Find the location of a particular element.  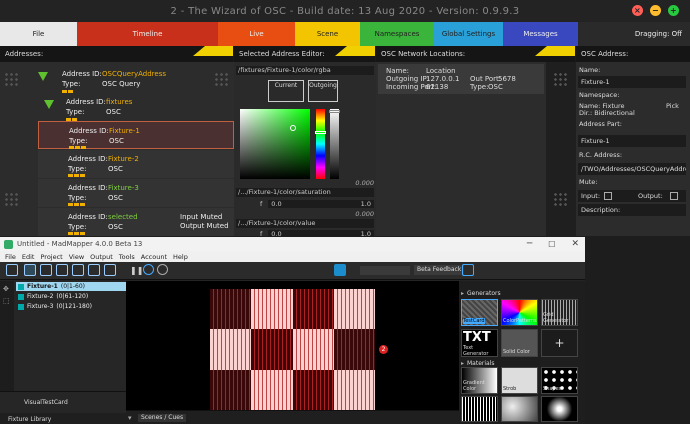

gradient-color-tile: Gradient Color is located at coordinates (479, 380).